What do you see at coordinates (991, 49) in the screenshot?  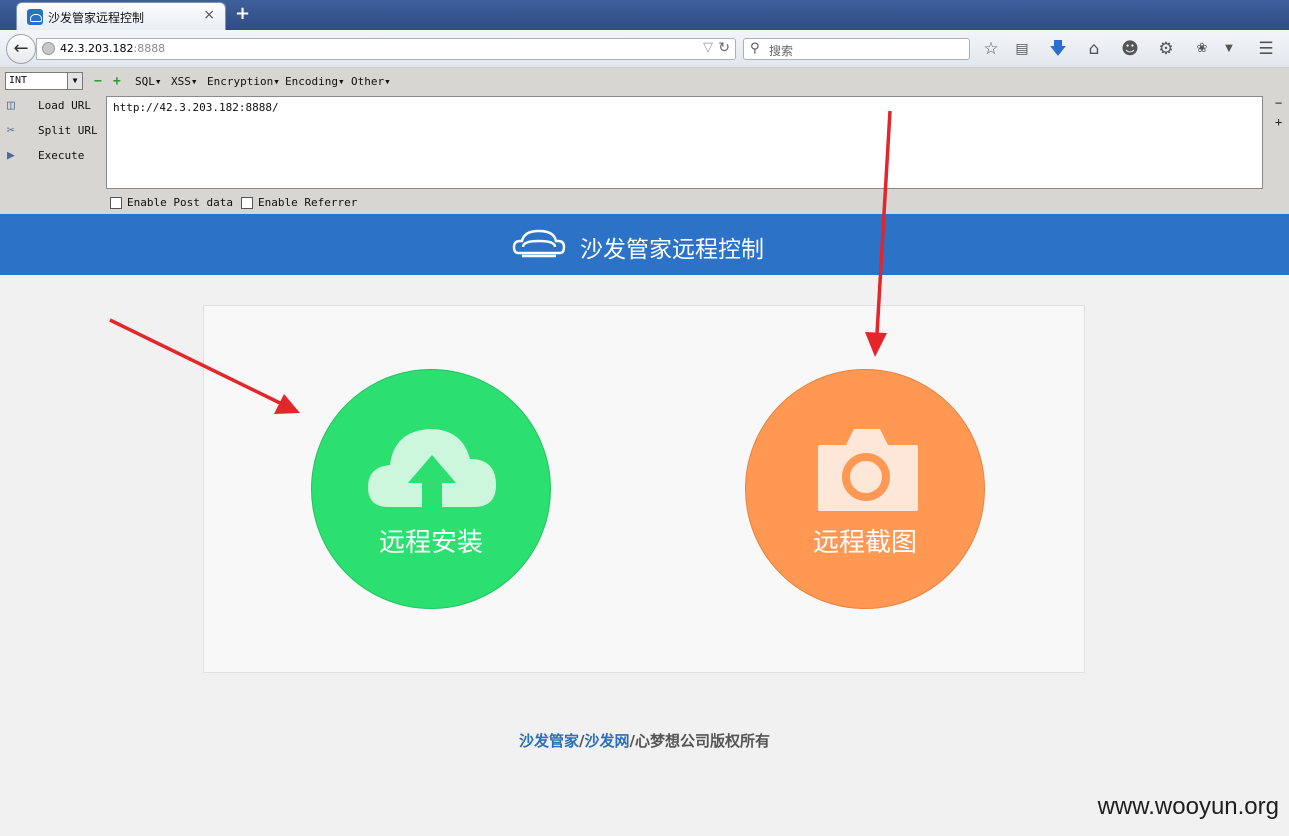 I see `bookmark-star-icon: ☆` at bounding box center [991, 49].